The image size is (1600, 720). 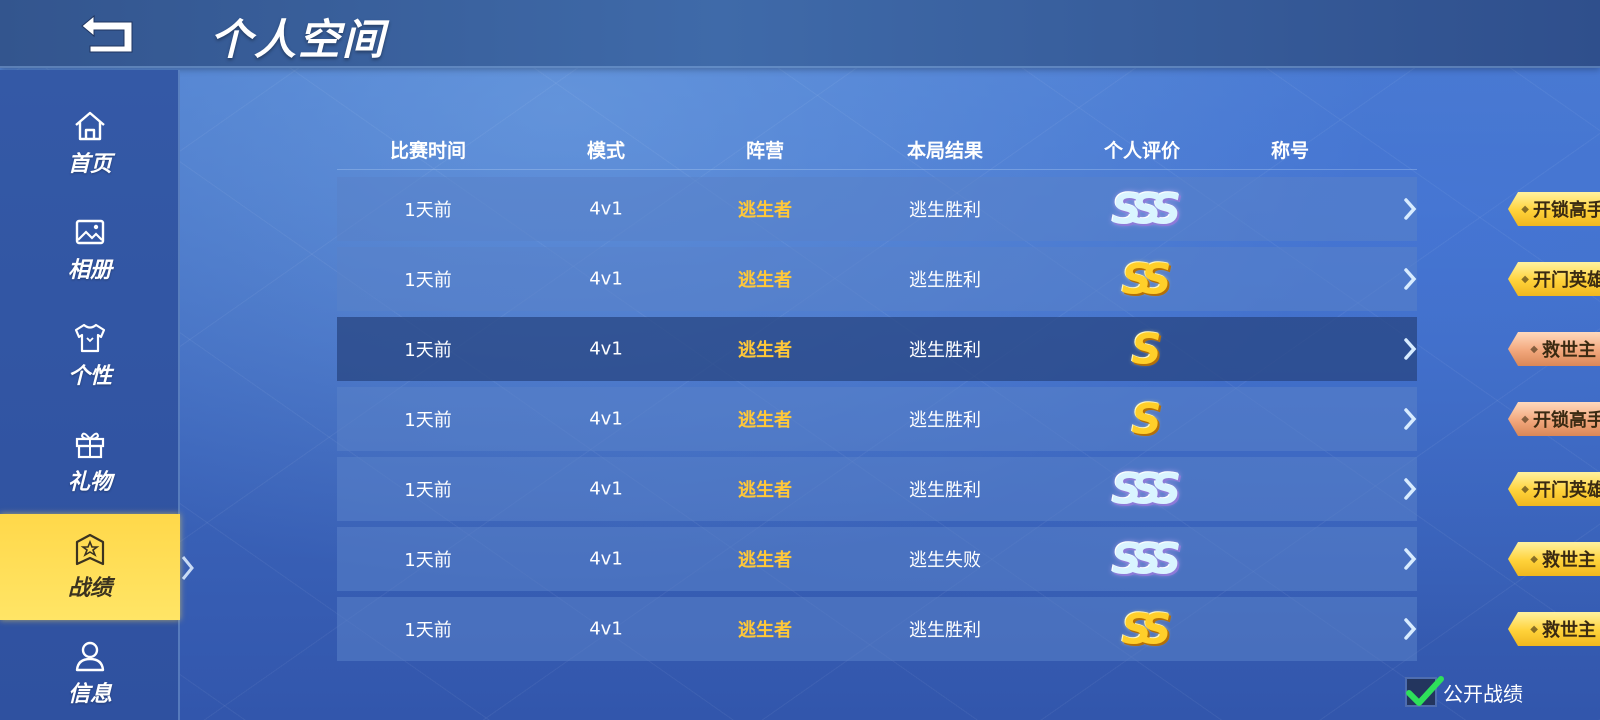 What do you see at coordinates (90, 461) in the screenshot?
I see `sidebar-item-gift: 礼物` at bounding box center [90, 461].